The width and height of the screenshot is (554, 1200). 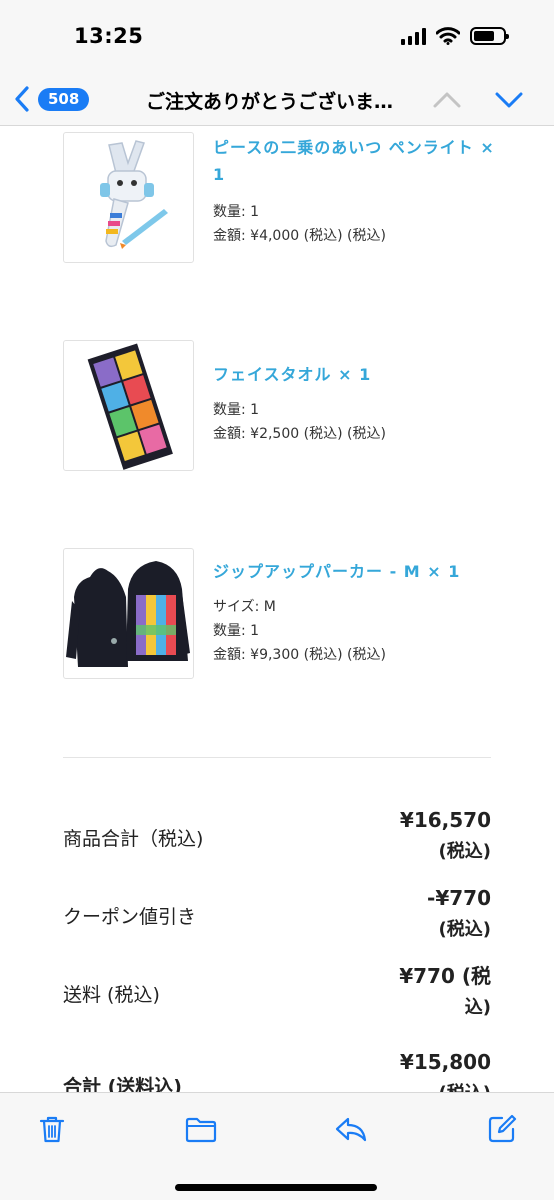 I want to click on wifi-icon, so click(x=448, y=36).